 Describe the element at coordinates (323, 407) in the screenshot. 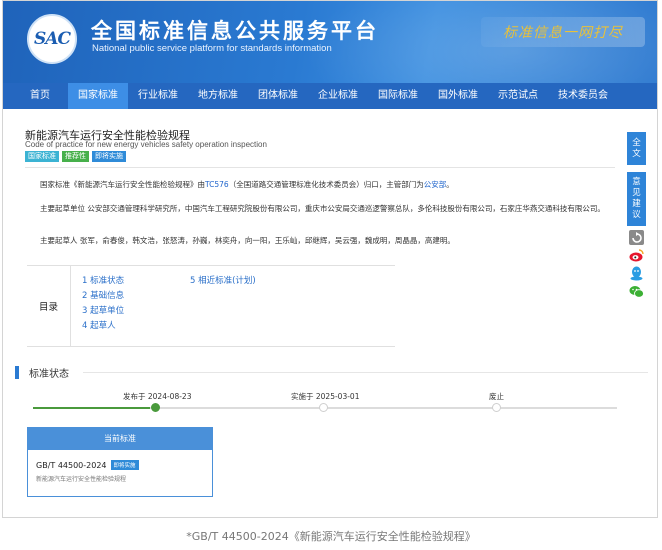

I see `timeline-dot-effective` at that location.